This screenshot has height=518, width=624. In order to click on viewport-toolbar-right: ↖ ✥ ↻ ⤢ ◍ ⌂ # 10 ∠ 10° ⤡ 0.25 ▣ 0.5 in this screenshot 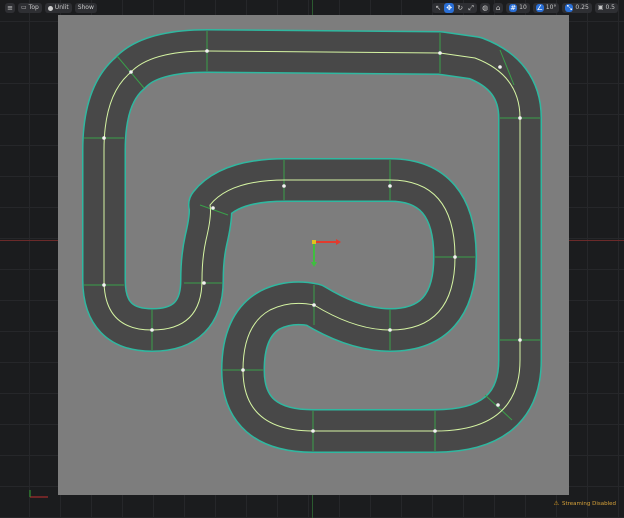, I will do `click(525, 8)`.